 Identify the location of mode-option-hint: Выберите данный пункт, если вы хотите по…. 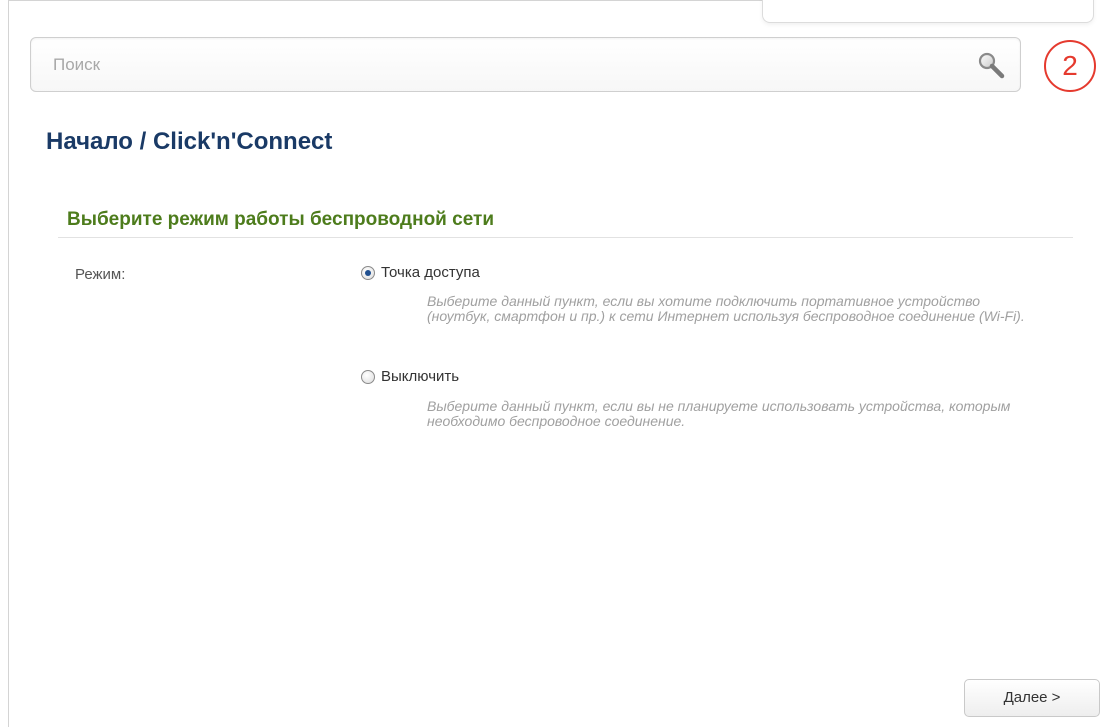
(726, 308).